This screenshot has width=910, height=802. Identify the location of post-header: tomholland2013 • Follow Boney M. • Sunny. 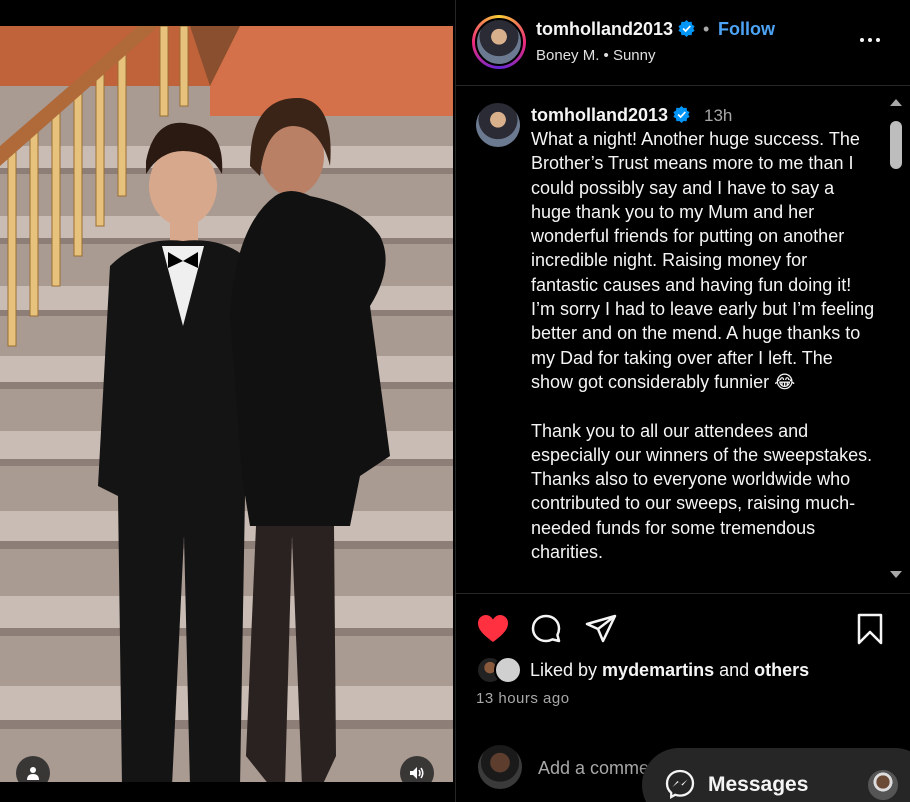
(683, 43).